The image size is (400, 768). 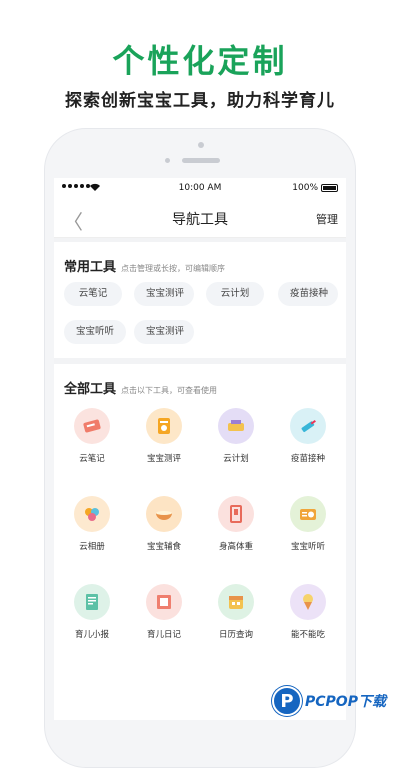 What do you see at coordinates (164, 602) in the screenshot?
I see `parenting-diary-icon` at bounding box center [164, 602].